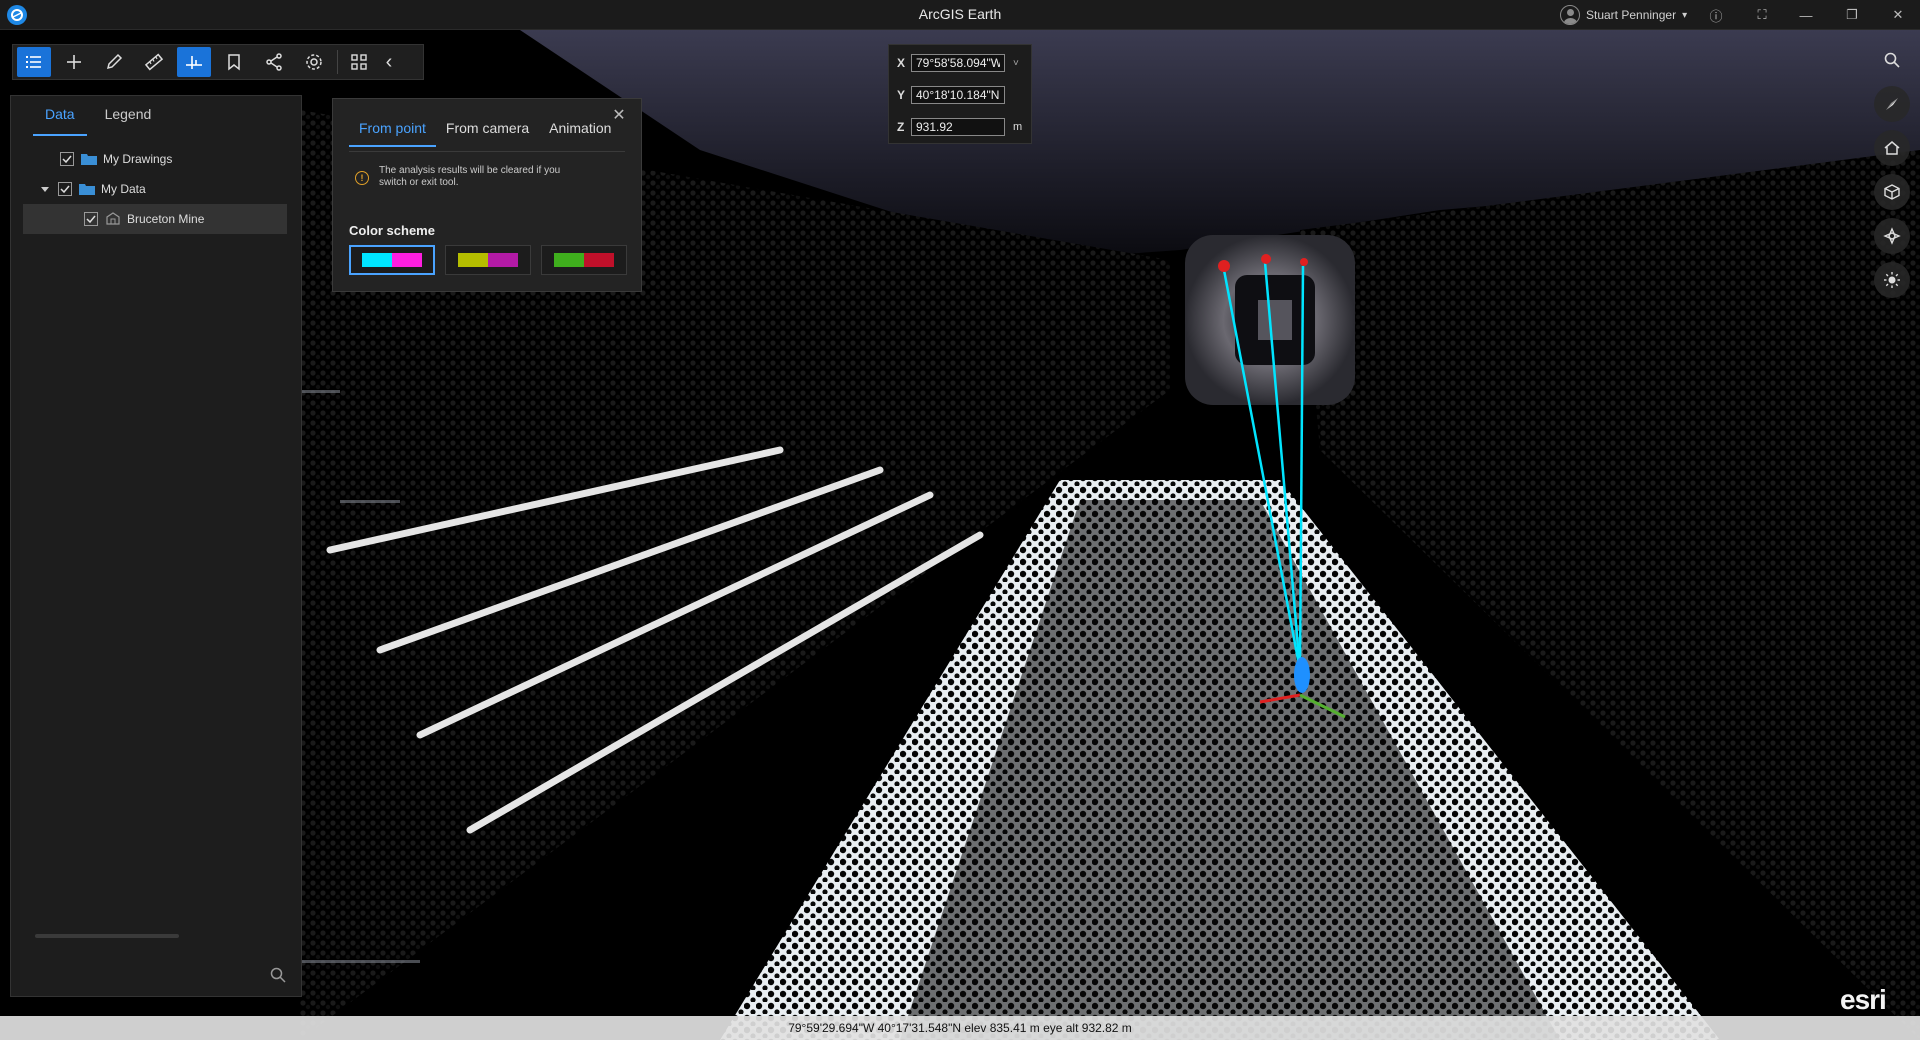  I want to click on panel-tabs: Data Legend, so click(156, 116).